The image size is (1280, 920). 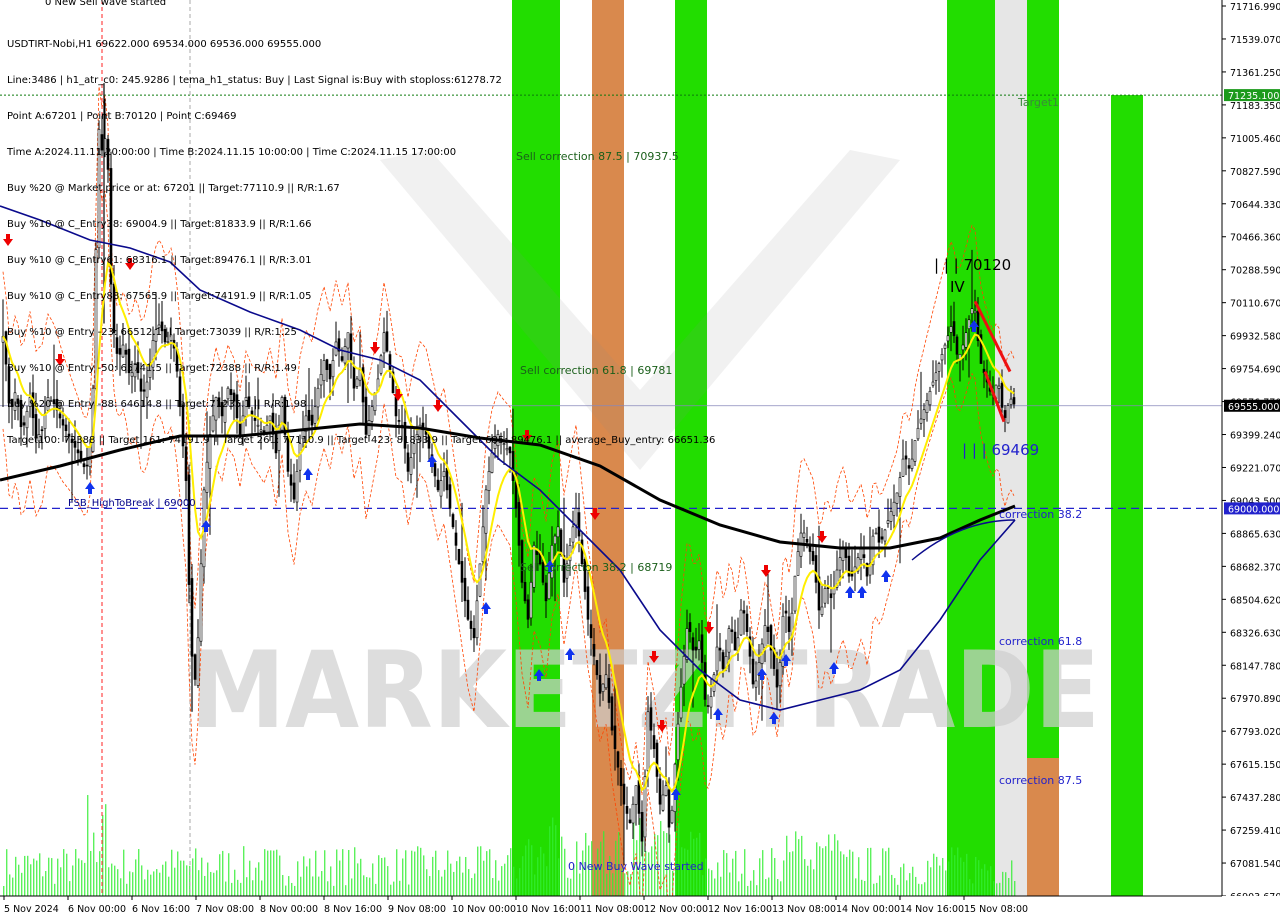 I want to click on new-buy-wave-label: 0 New Buy Wave started, so click(x=636, y=866).